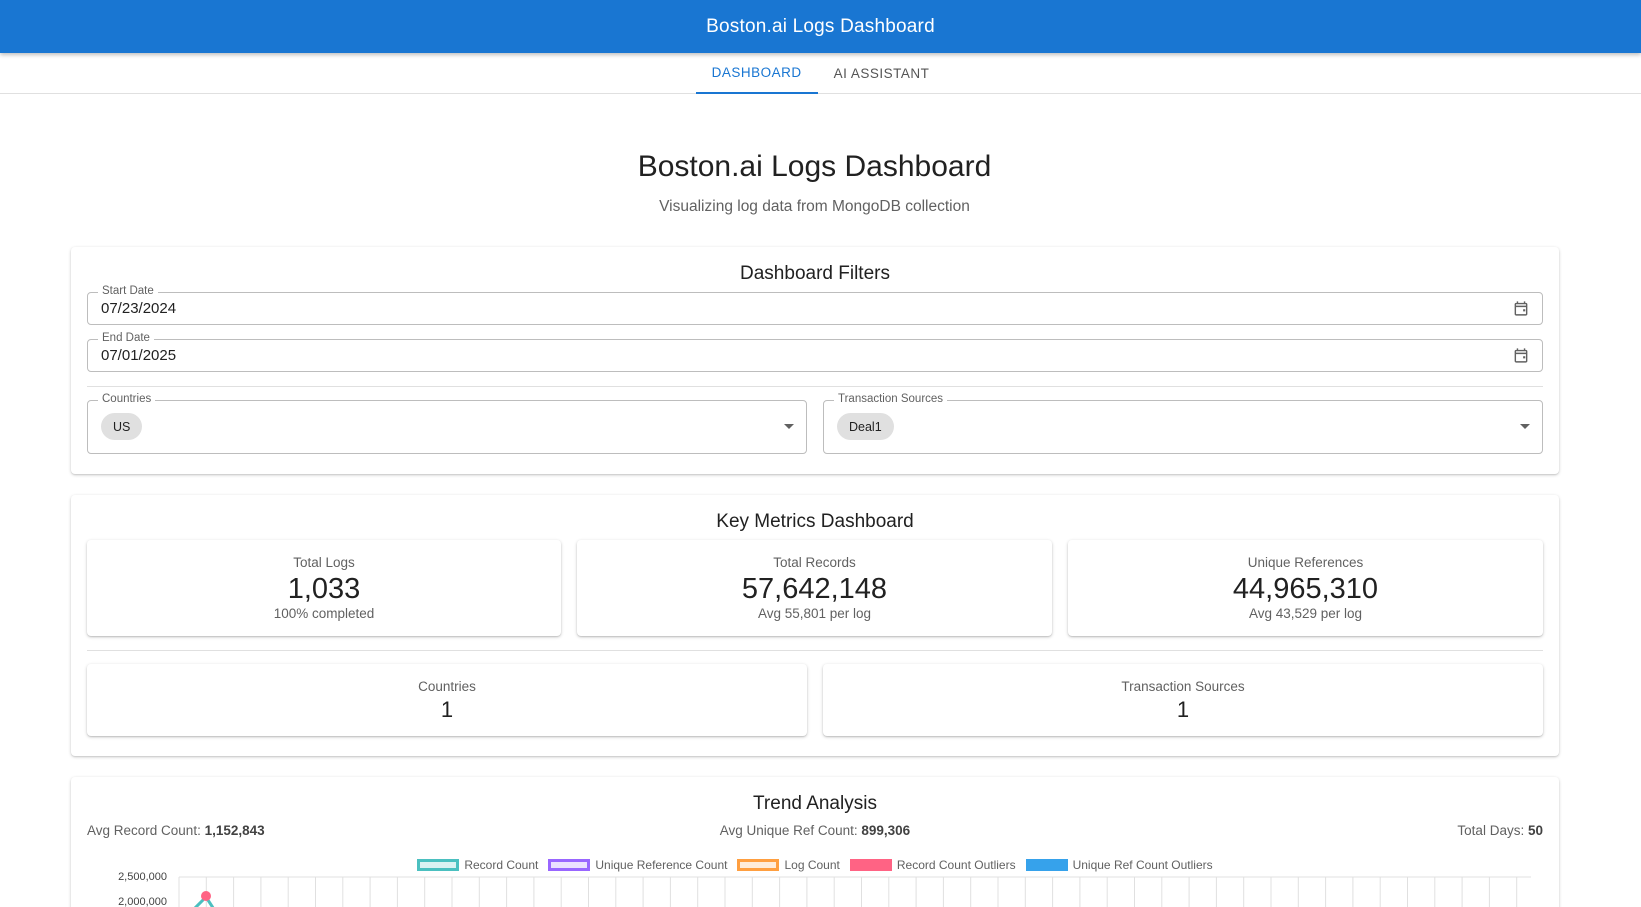 The image size is (1641, 907). I want to click on page-title: Boston.ai Logs Dashboard, so click(814, 166).